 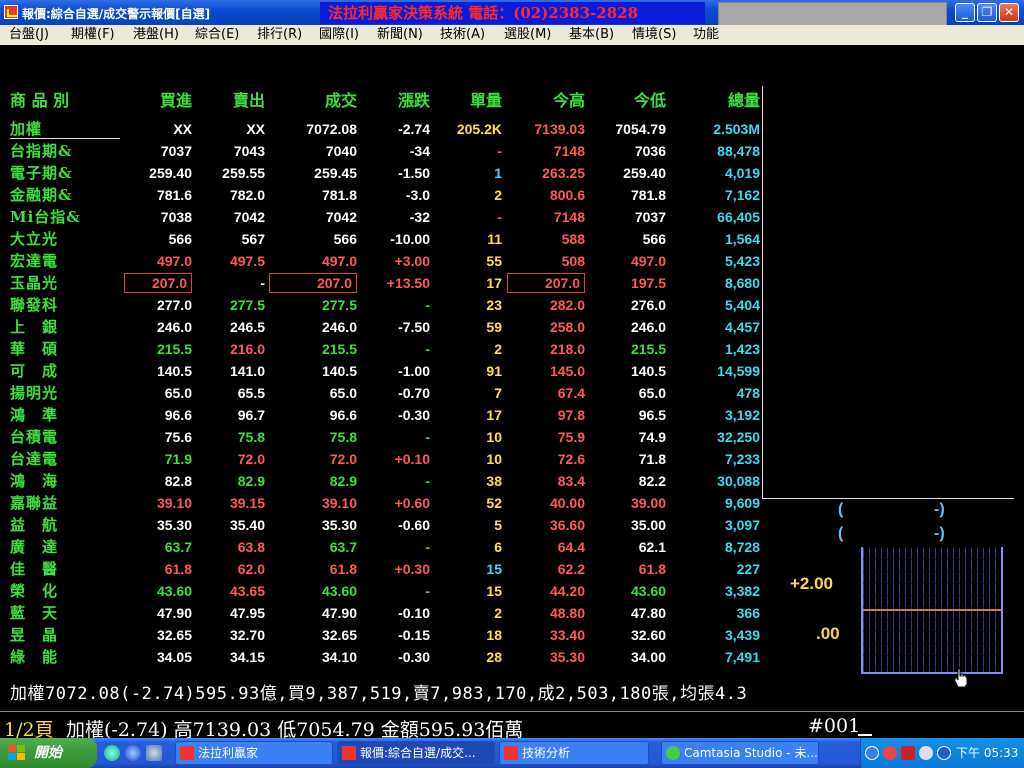 What do you see at coordinates (249, 151) in the screenshot?
I see `cell-sell: 7043` at bounding box center [249, 151].